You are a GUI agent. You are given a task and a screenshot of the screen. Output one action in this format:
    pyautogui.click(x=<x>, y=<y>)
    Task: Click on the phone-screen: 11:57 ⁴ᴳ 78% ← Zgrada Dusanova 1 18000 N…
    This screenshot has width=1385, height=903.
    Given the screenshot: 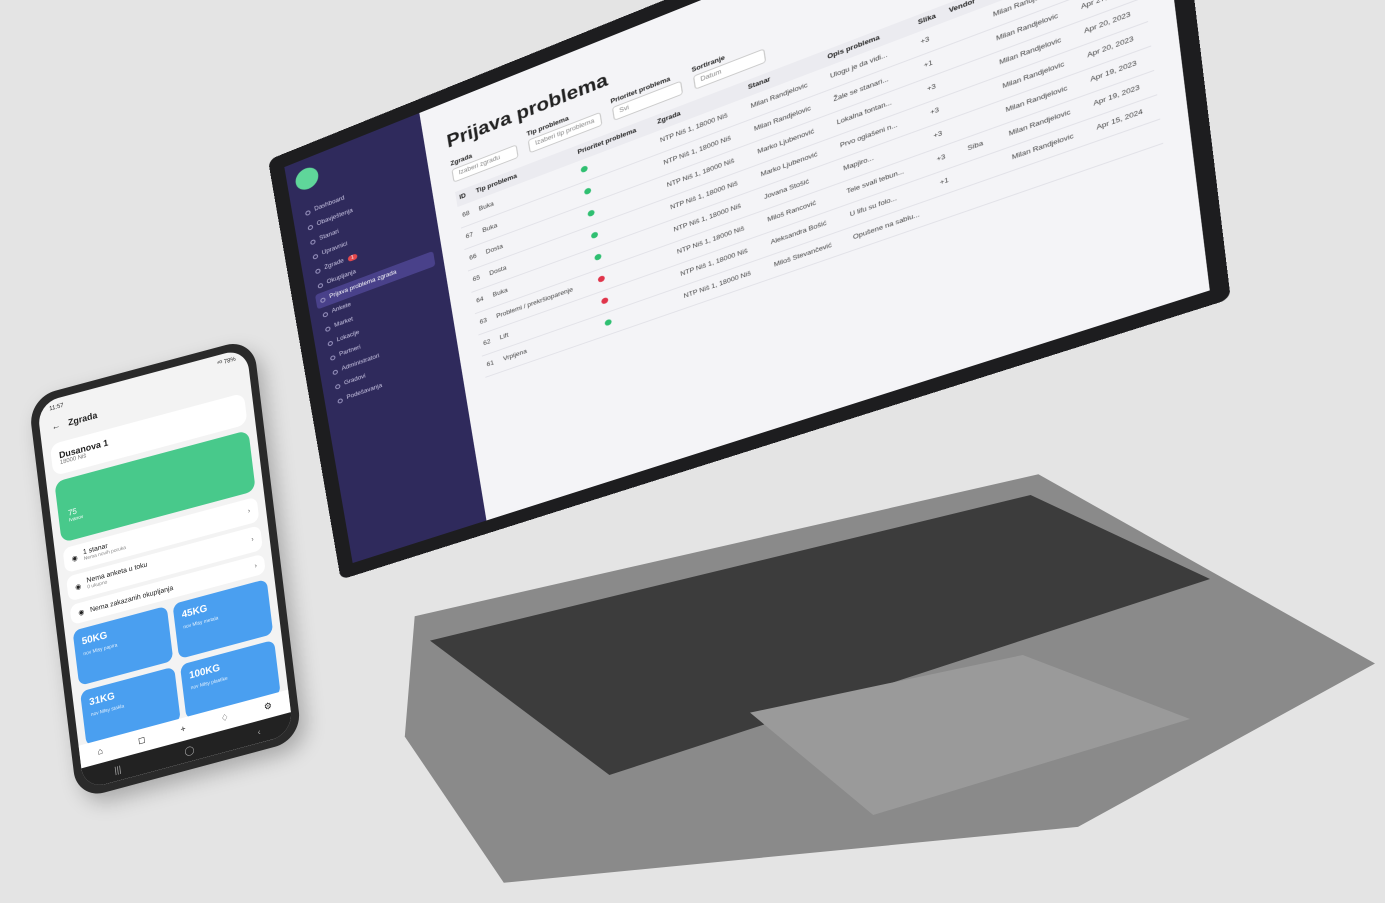 What is the action you would take?
    pyautogui.click(x=165, y=569)
    